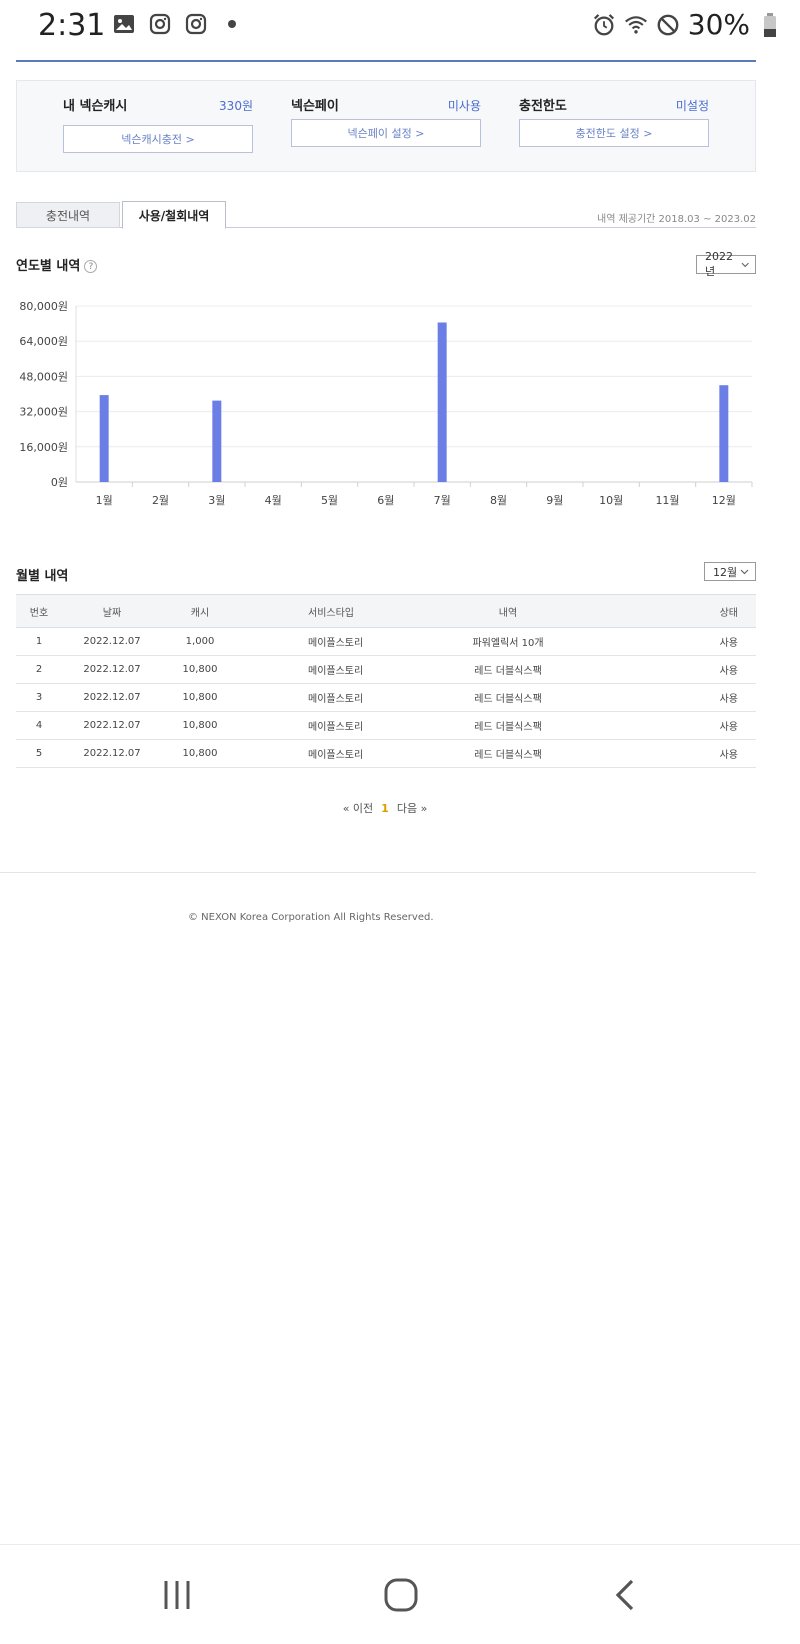 This screenshot has width=800, height=1644. Describe the element at coordinates (604, 25) in the screenshot. I see `alarm-icon` at that location.